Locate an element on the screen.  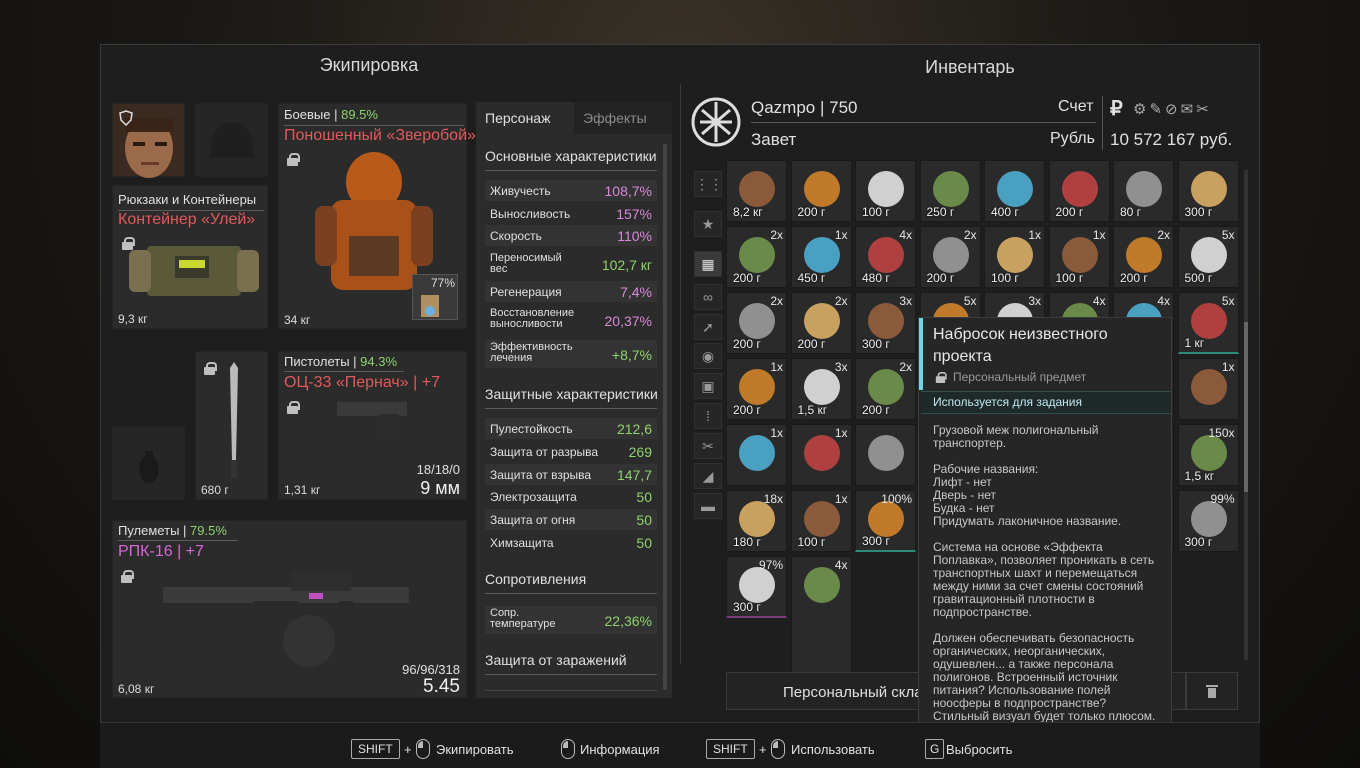
inventory-item: 3x 300 г is located at coordinates (885, 323).